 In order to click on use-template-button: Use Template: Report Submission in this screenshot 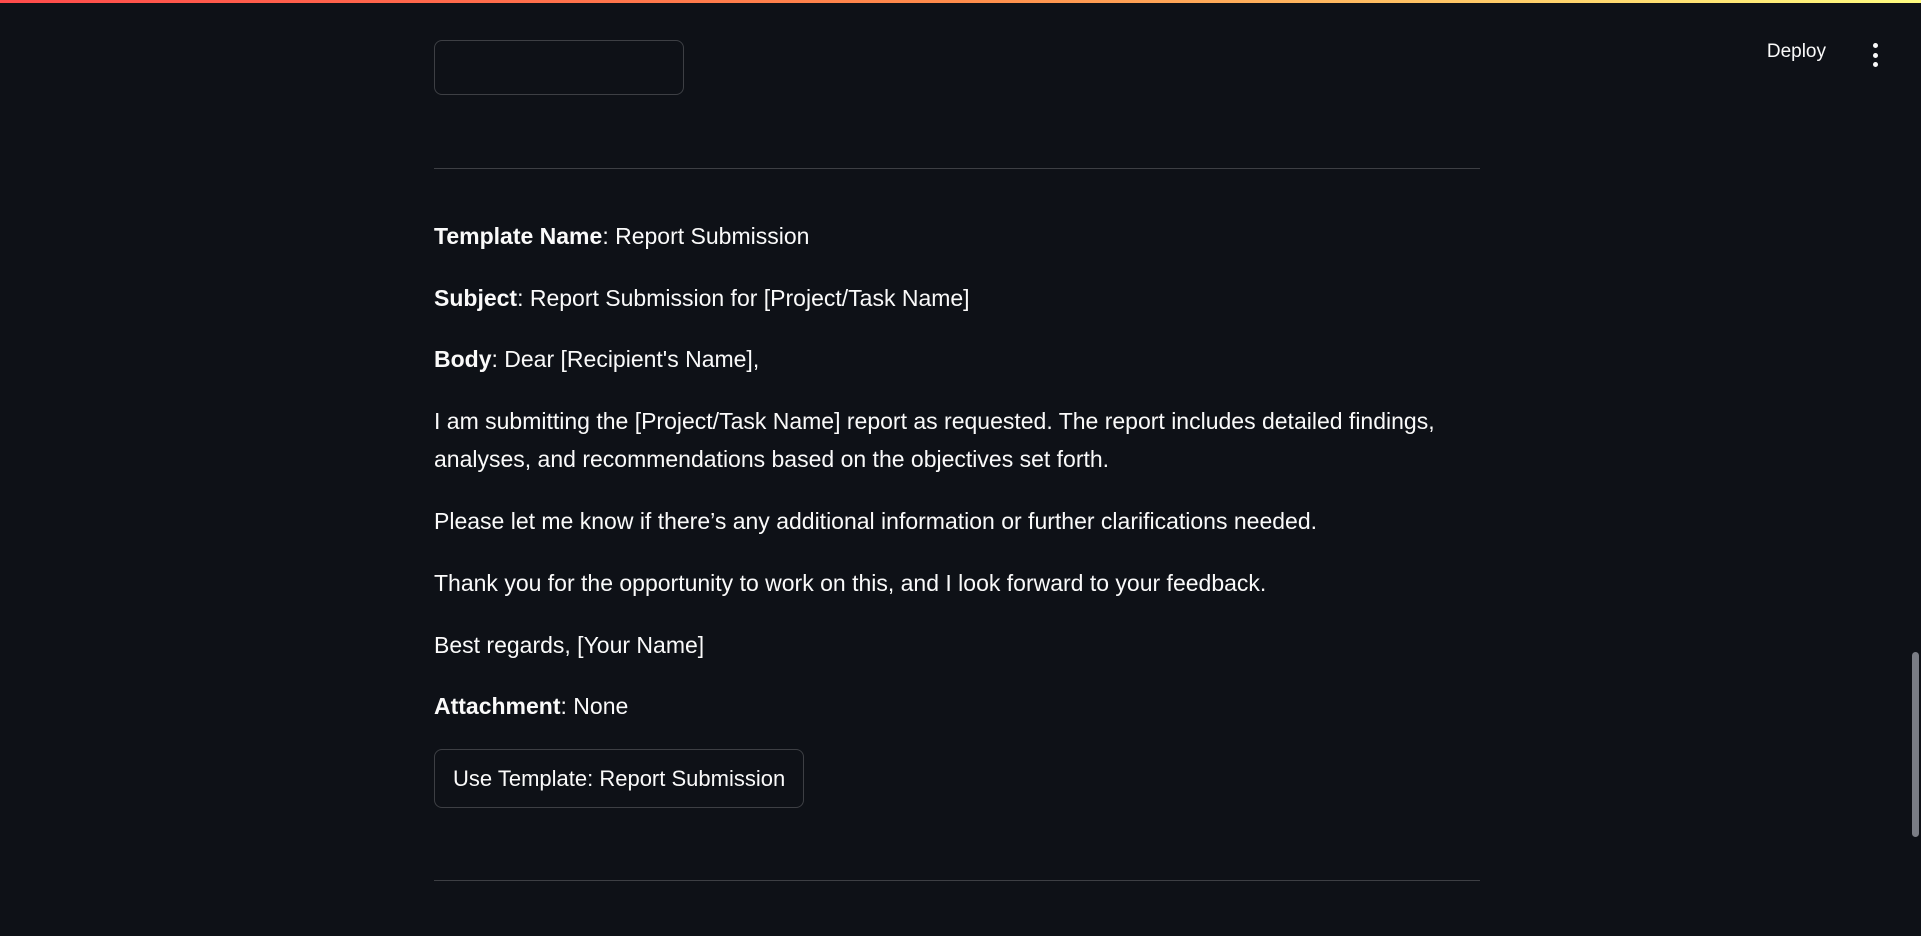, I will do `click(619, 778)`.